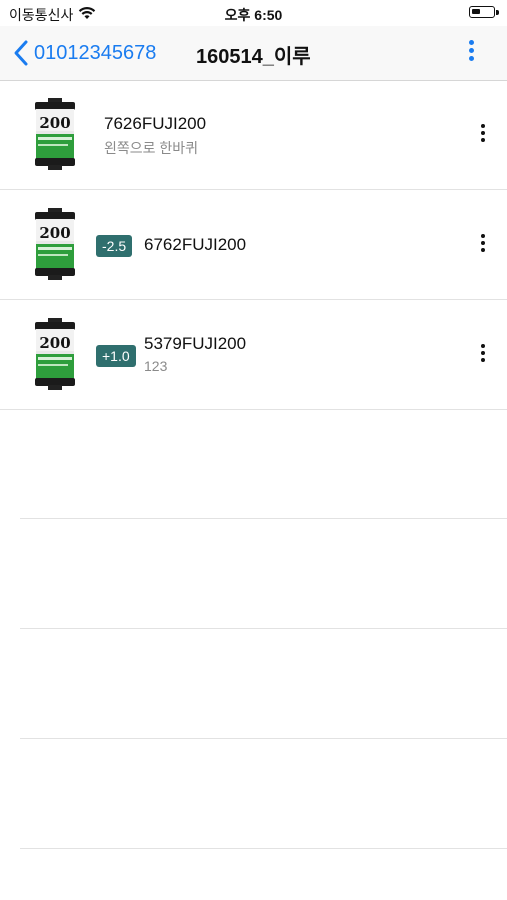  I want to click on navigation-bar: 01012345678 160514_이루, so click(253, 53).